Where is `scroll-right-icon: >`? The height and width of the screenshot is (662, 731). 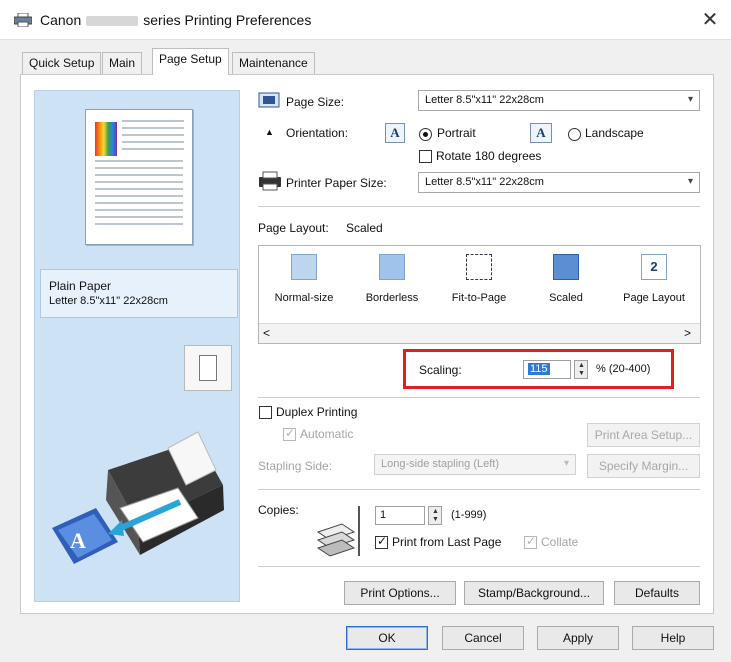
scroll-right-icon: > is located at coordinates (687, 333).